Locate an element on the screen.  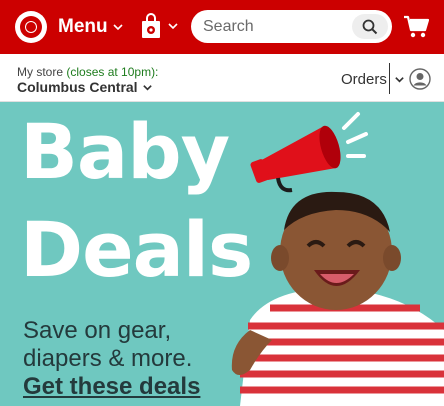
search-button is located at coordinates (370, 26).